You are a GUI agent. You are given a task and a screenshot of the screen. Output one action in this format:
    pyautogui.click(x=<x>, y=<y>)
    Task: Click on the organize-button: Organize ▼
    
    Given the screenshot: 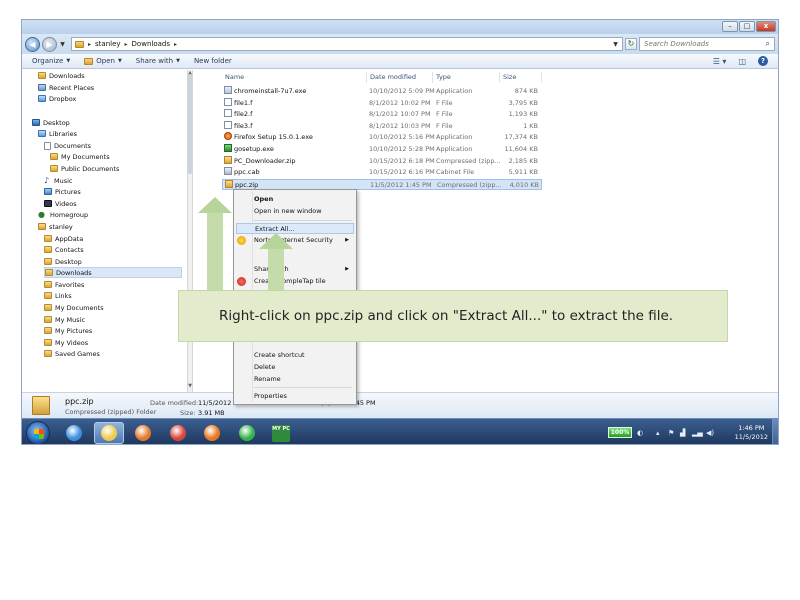 What is the action you would take?
    pyautogui.click(x=51, y=61)
    